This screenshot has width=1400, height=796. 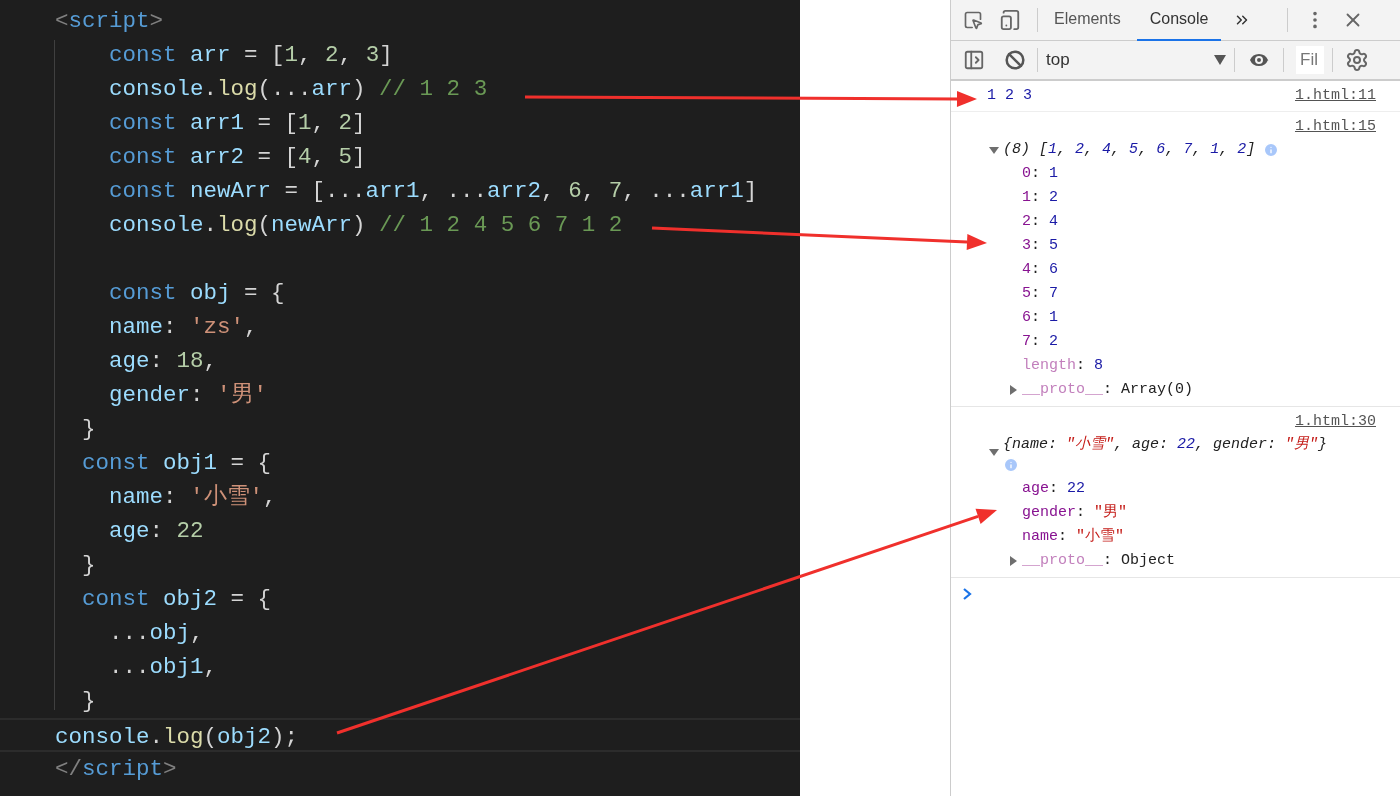 What do you see at coordinates (1073, 536) in the screenshot?
I see `property-row-text: name: "小雪"` at bounding box center [1073, 536].